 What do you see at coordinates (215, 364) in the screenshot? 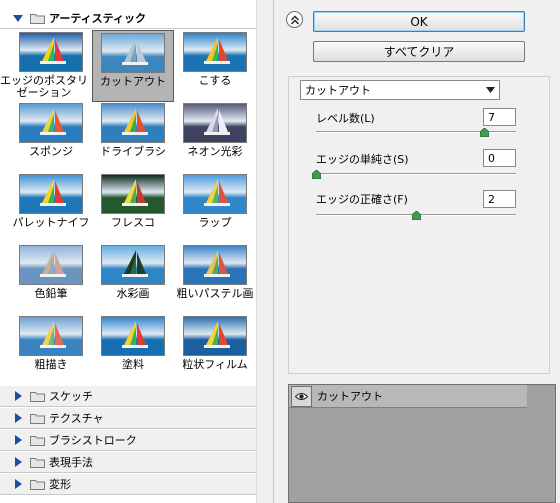
I see `filter-thumb-label: 粒状フィルム` at bounding box center [215, 364].